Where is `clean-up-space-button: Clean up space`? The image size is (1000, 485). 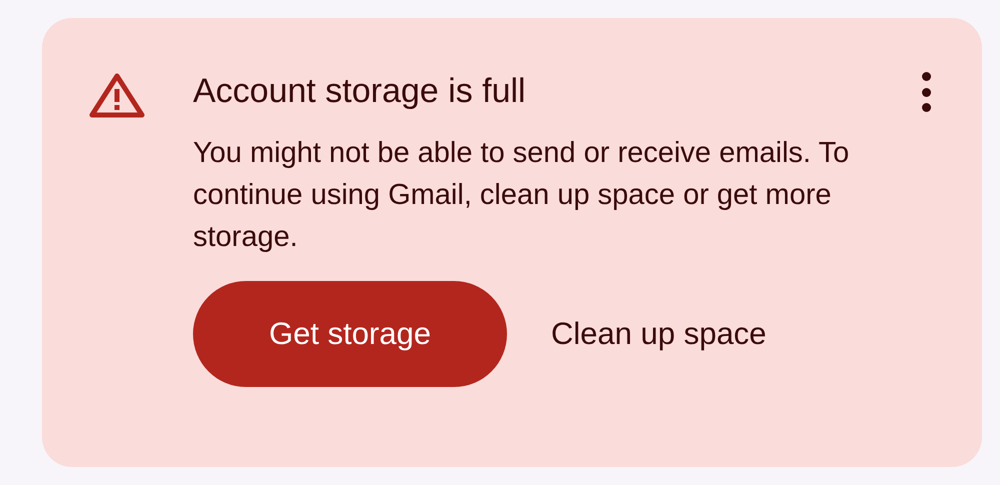
clean-up-space-button: Clean up space is located at coordinates (658, 334).